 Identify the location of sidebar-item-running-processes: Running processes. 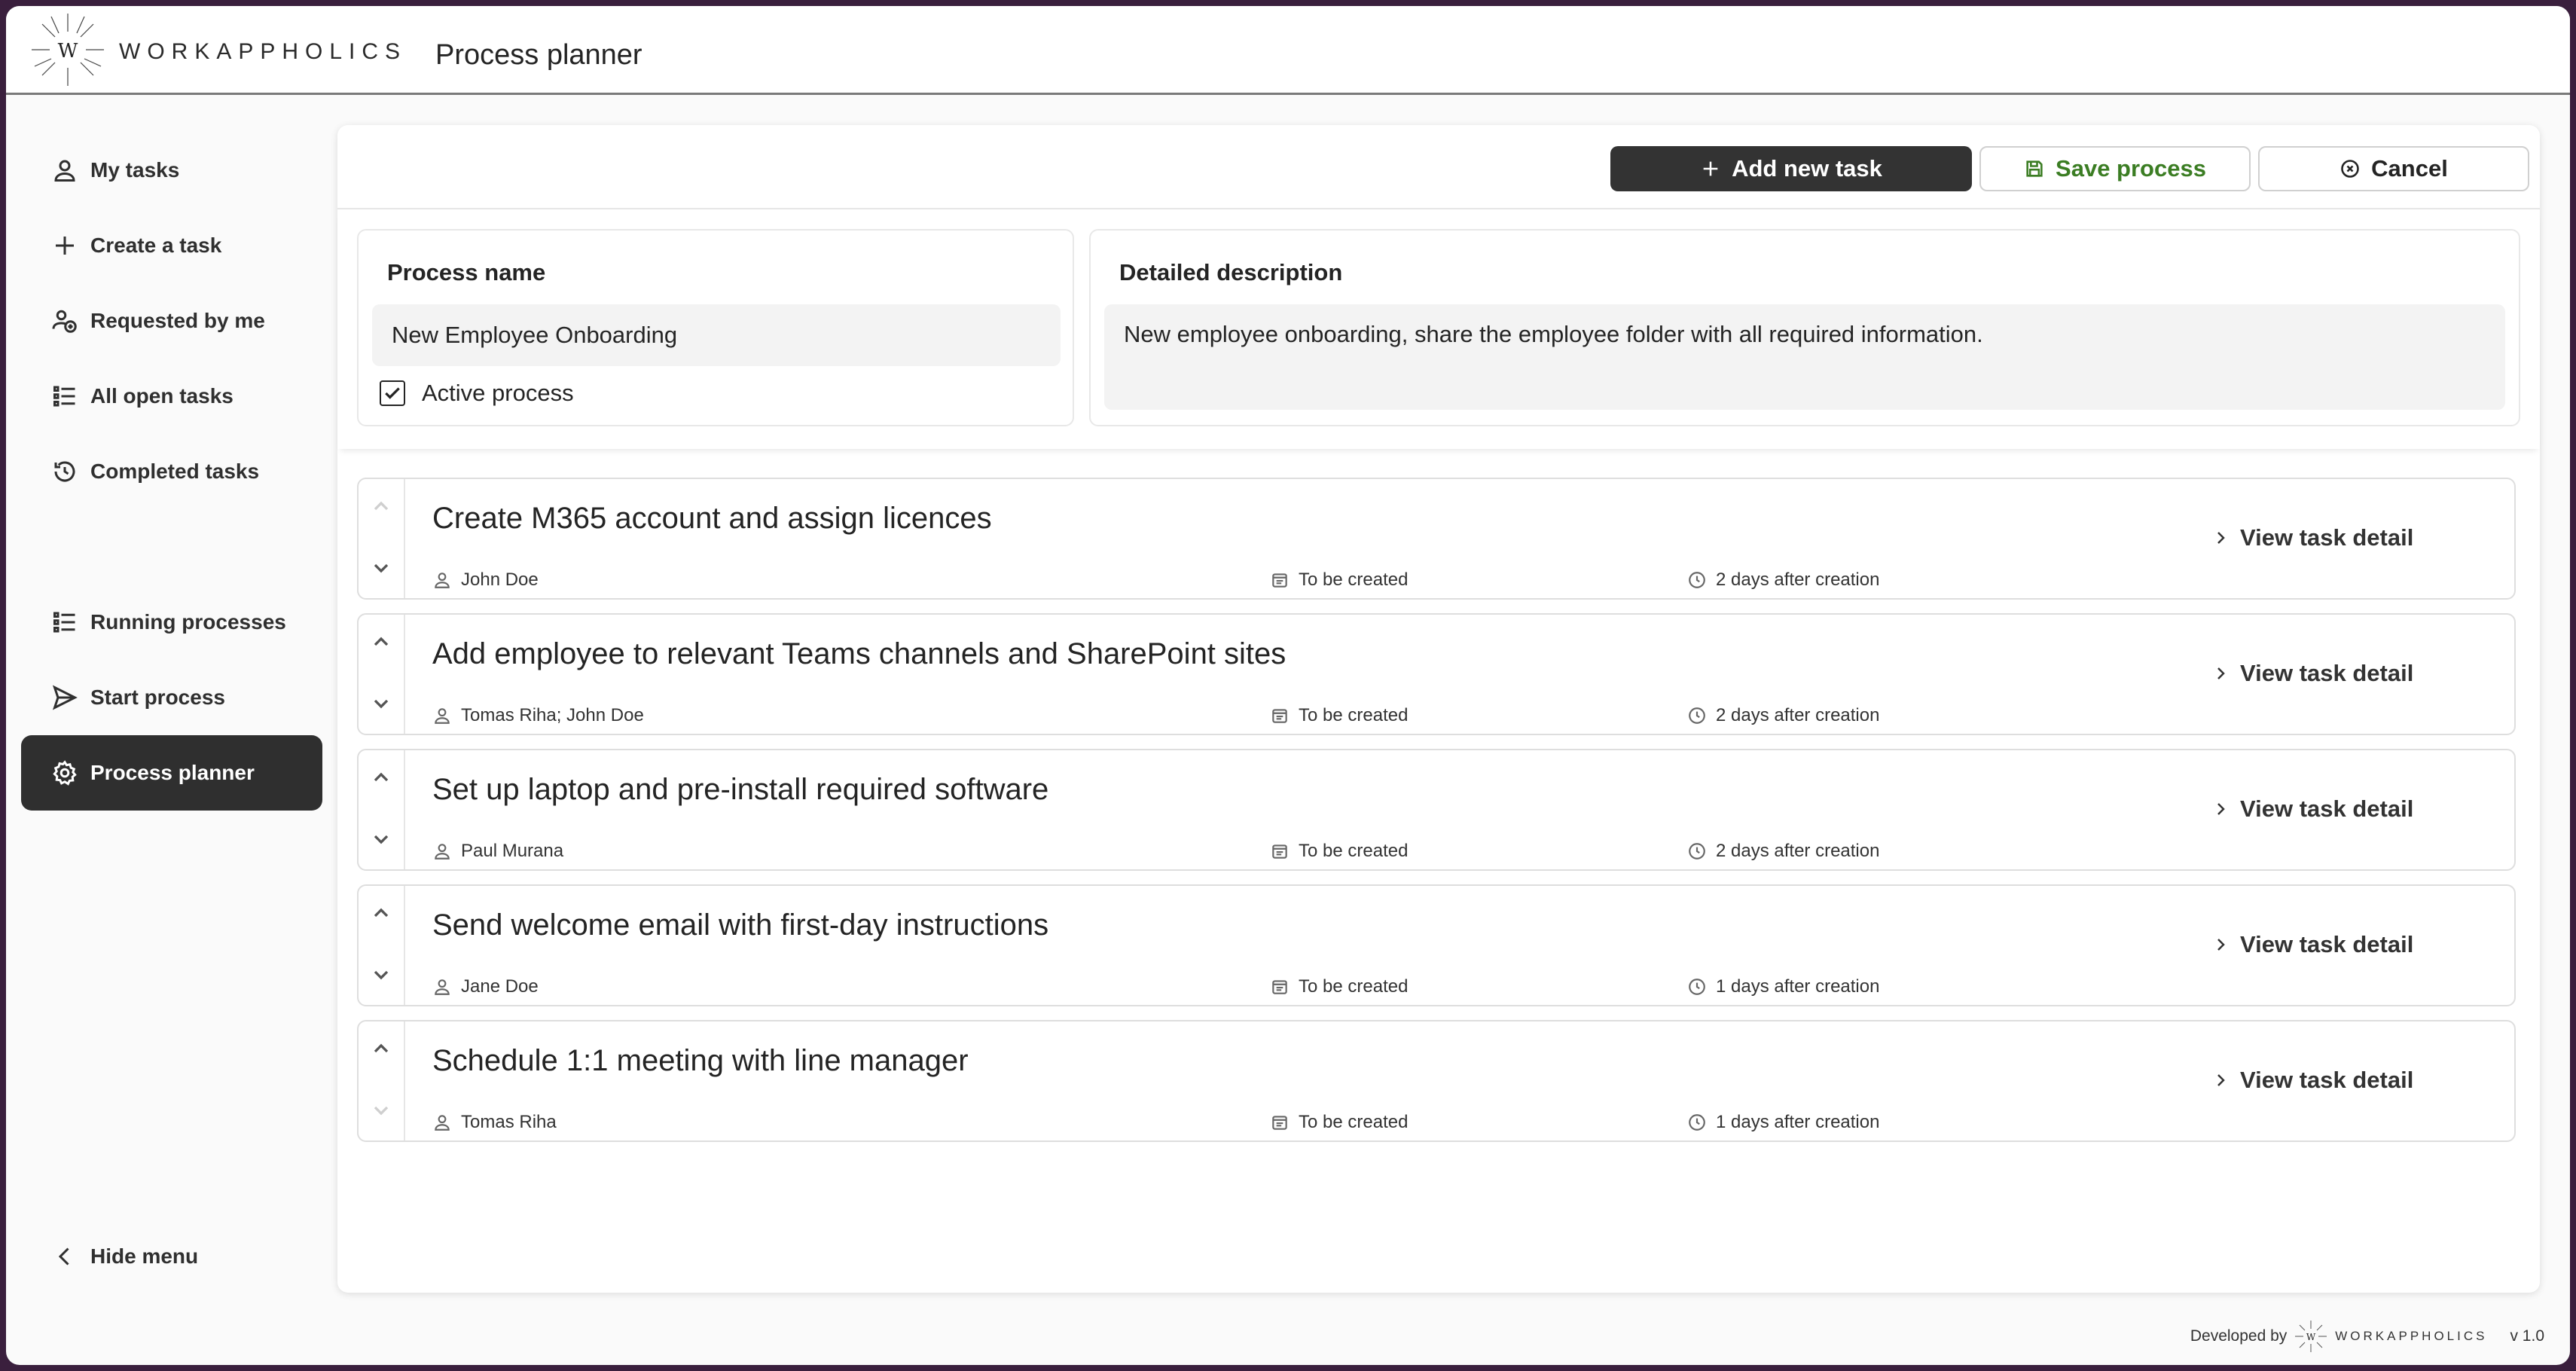
(172, 622).